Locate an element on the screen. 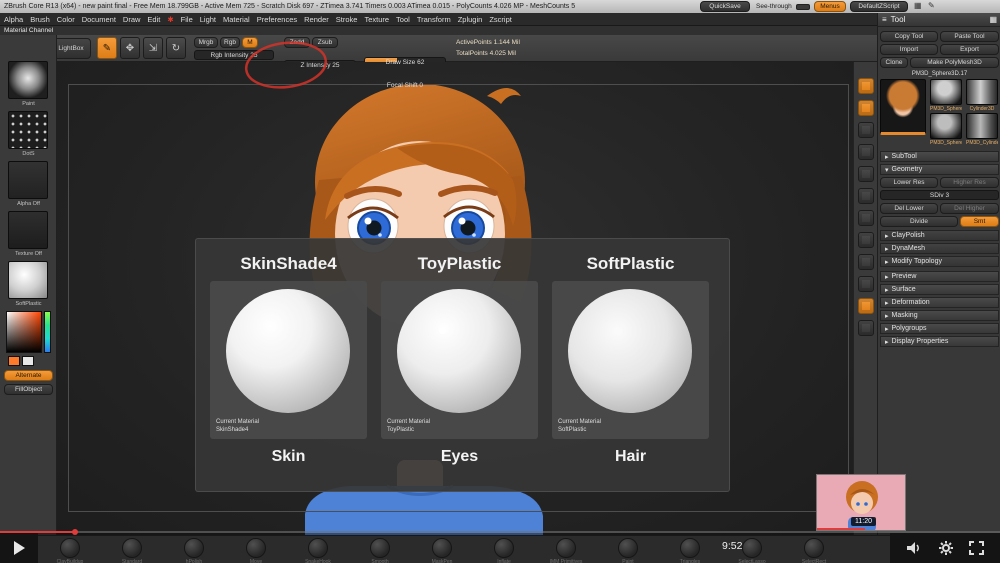 The height and width of the screenshot is (563, 1000). lower-res-button: Lower Res is located at coordinates (909, 182).